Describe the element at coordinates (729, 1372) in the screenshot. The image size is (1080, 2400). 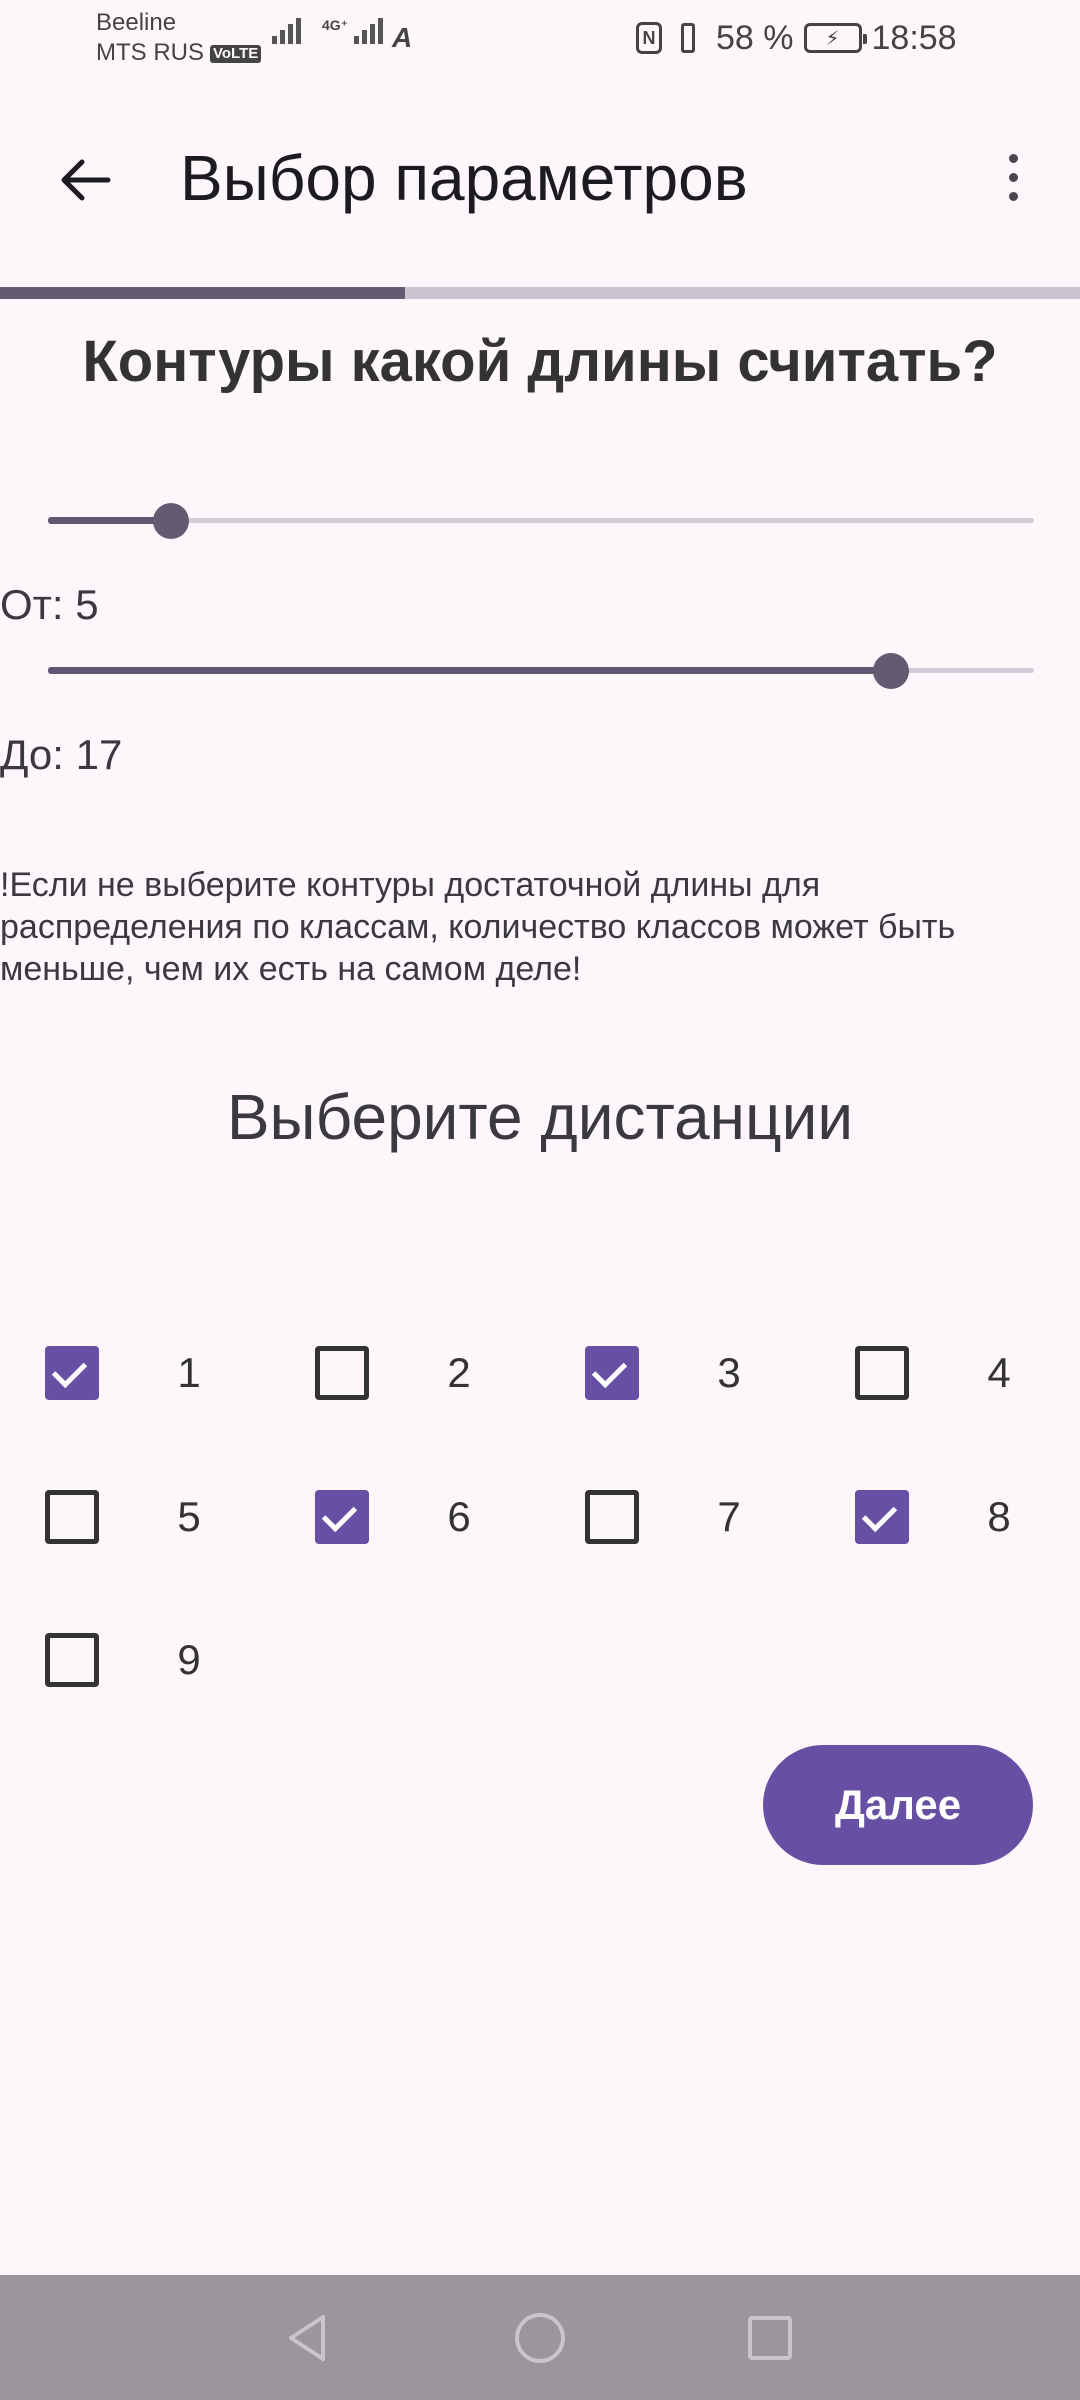
I see `checkbox-label: 3` at that location.